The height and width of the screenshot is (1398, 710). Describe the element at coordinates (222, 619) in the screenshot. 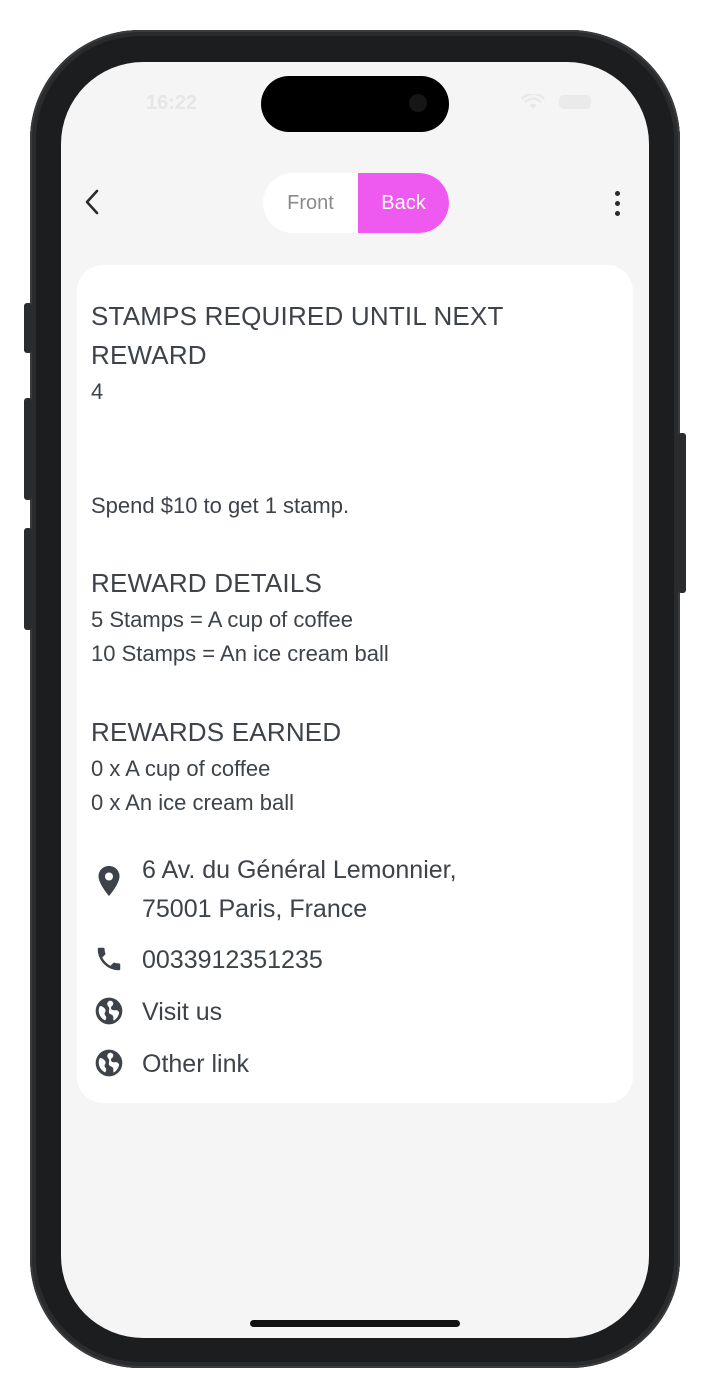

I see `reward-detail-item: 5 Stamps = A cup of coffee` at that location.